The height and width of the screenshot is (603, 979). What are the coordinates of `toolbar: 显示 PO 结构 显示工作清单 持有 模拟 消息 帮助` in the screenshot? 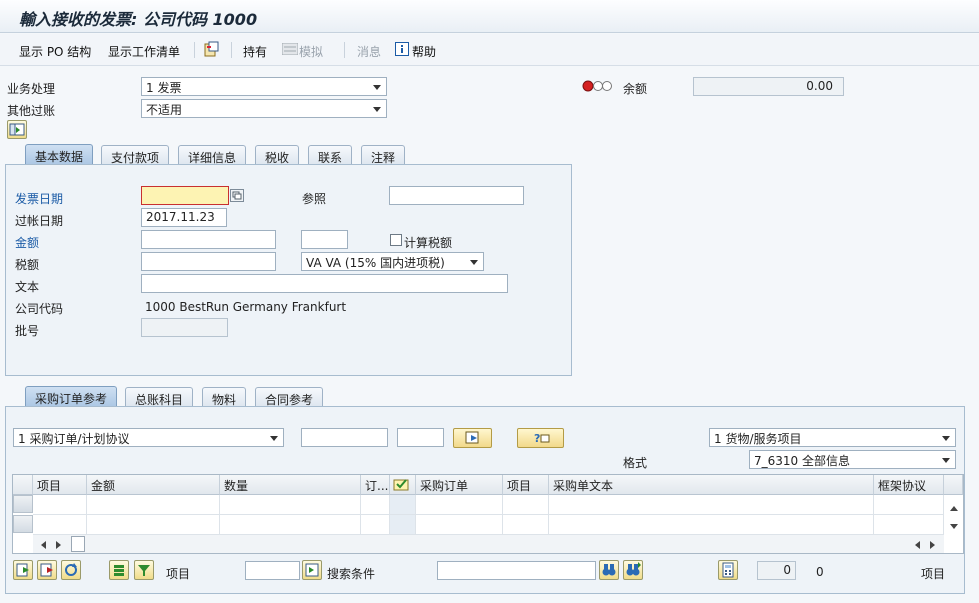 It's located at (489, 50).